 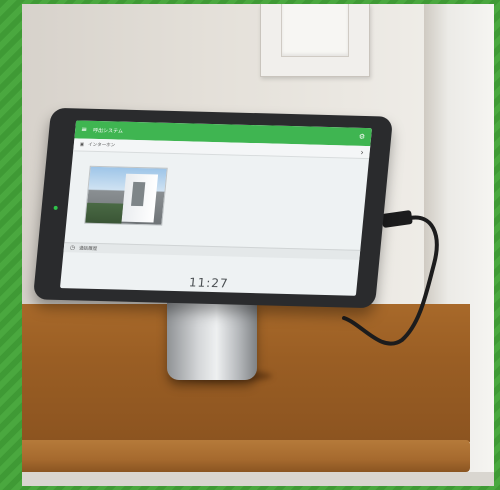 I want to click on camera-indicator, so click(x=55, y=207).